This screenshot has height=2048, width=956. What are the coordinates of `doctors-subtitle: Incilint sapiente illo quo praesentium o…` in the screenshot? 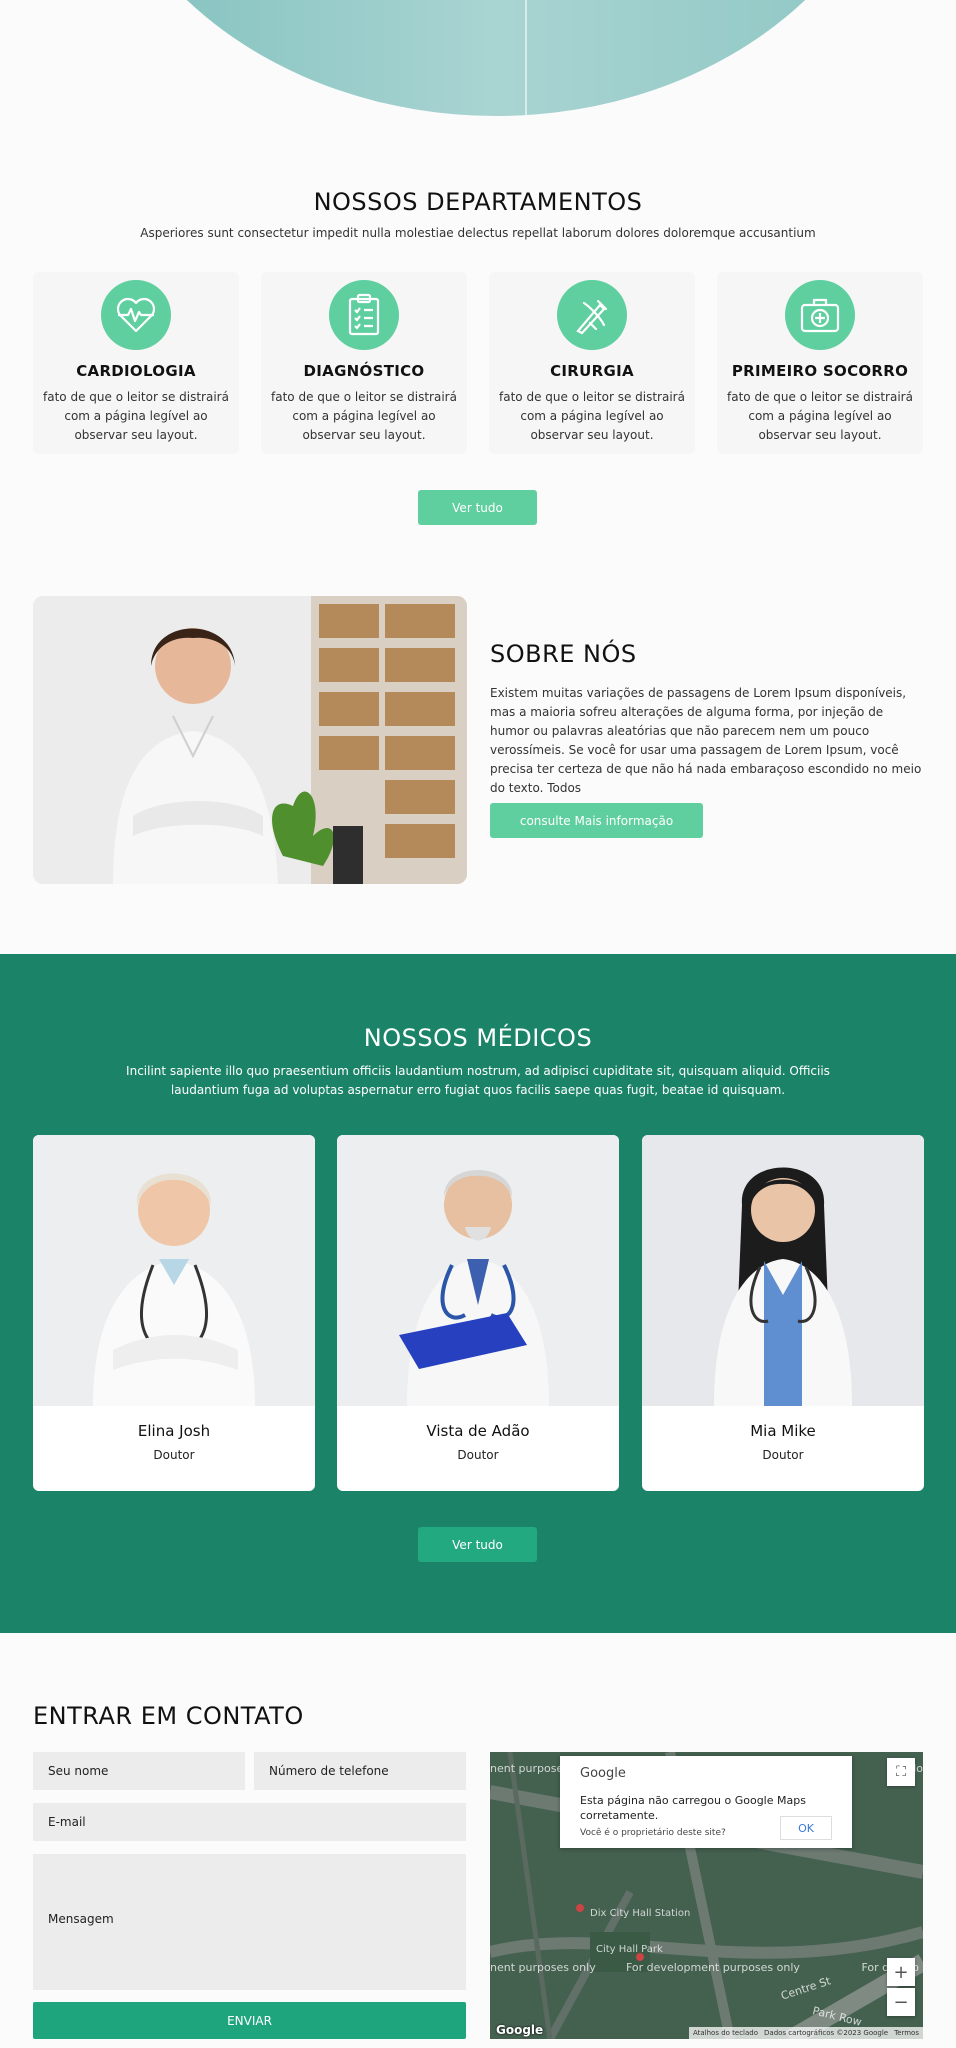 It's located at (478, 1080).